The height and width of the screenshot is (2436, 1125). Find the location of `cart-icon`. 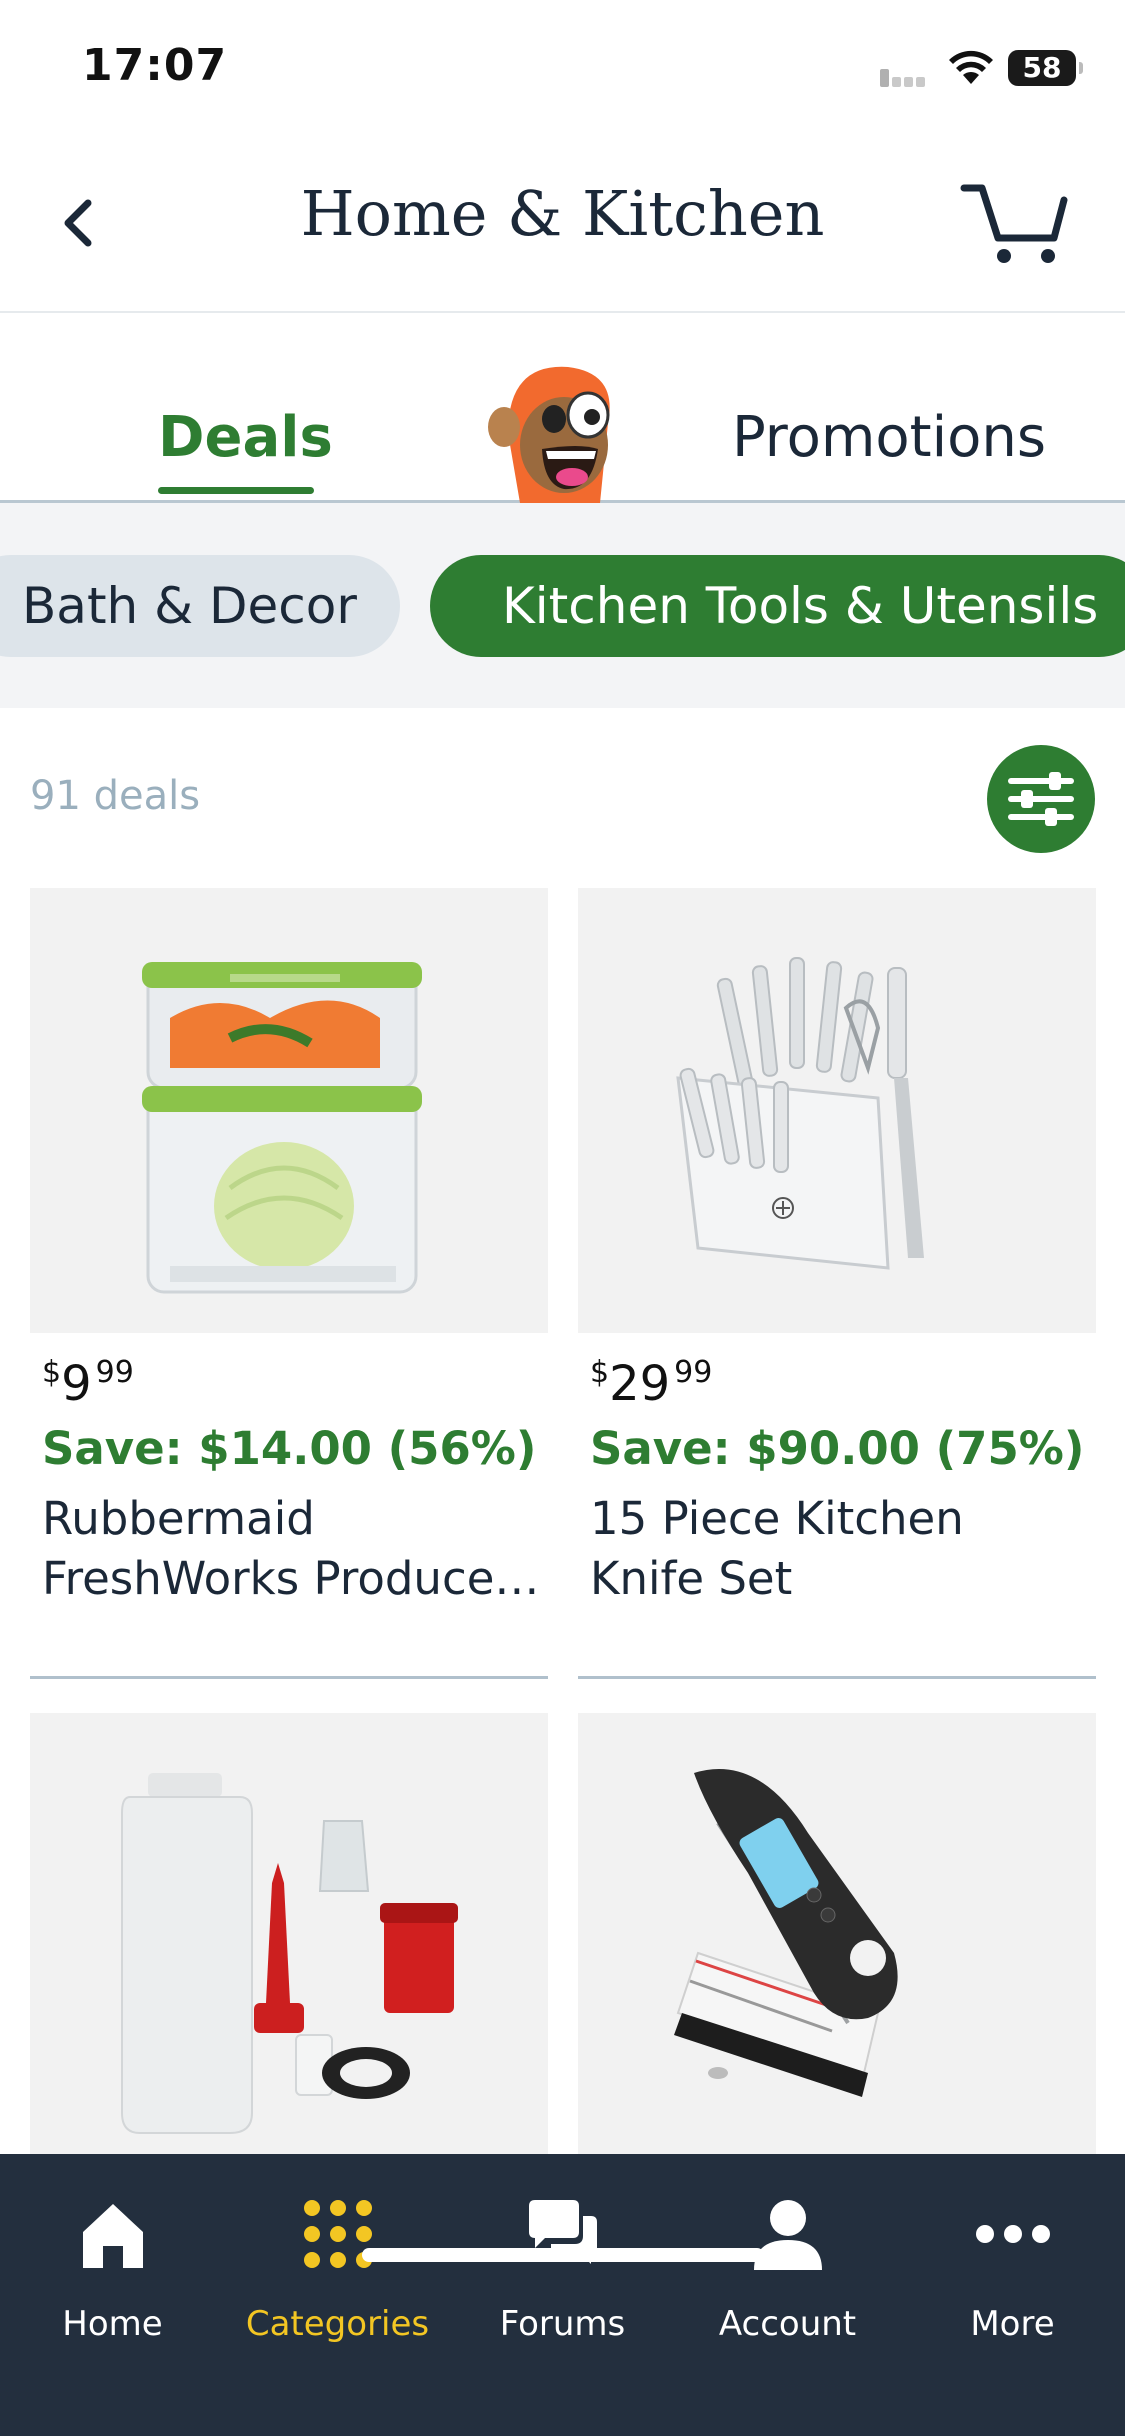

cart-icon is located at coordinates (1014, 223).